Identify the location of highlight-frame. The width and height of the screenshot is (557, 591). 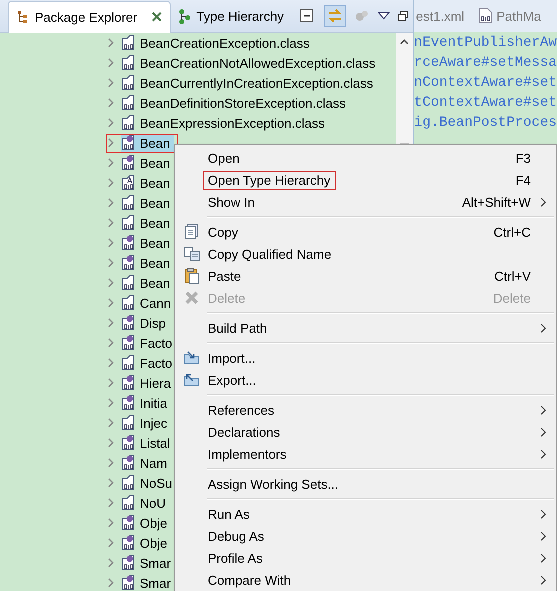
(142, 143).